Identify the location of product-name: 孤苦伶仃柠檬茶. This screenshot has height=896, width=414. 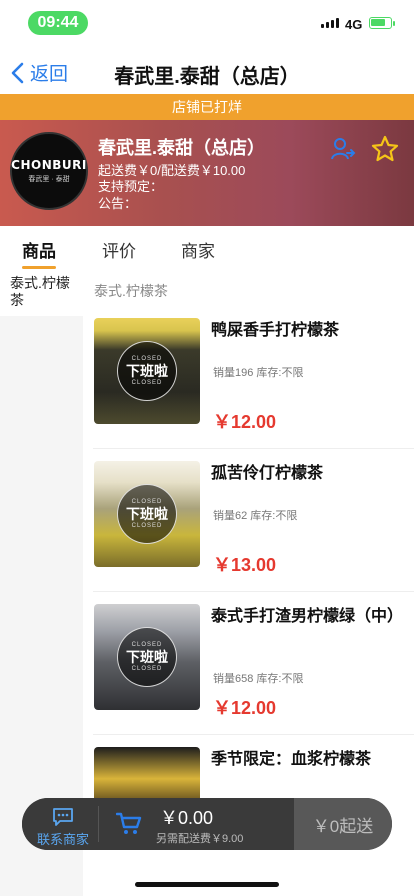
(267, 473).